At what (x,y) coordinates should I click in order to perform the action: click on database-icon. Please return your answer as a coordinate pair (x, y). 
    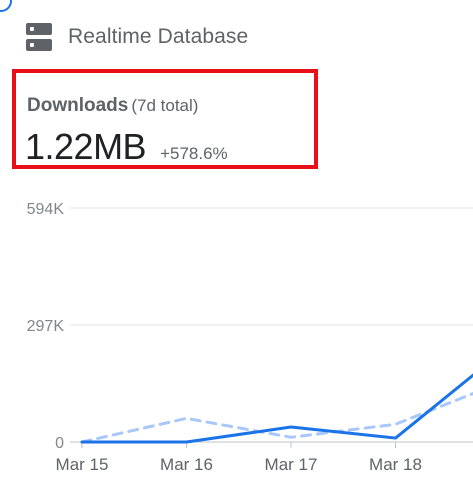
    Looking at the image, I should click on (39, 37).